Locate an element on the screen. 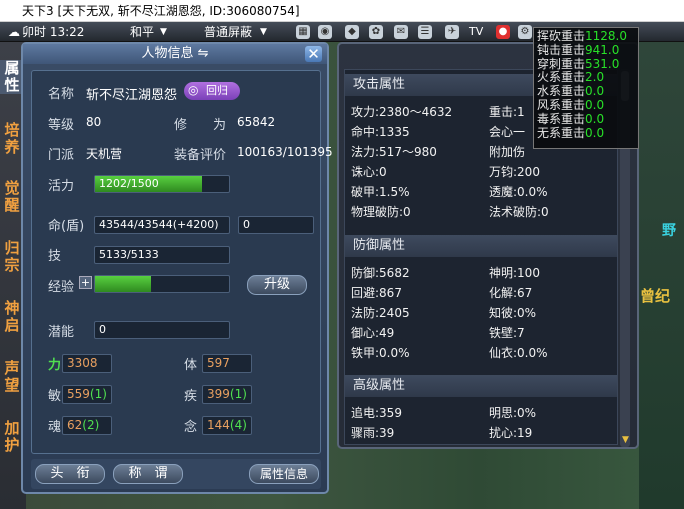 The image size is (684, 509). attribute-left: 回避:867 is located at coordinates (376, 293).